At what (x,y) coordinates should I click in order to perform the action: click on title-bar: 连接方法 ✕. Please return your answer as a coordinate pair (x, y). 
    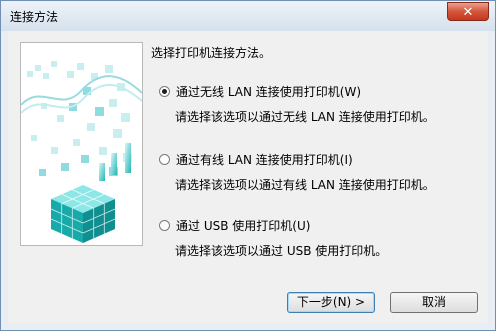
    Looking at the image, I should click on (248, 16).